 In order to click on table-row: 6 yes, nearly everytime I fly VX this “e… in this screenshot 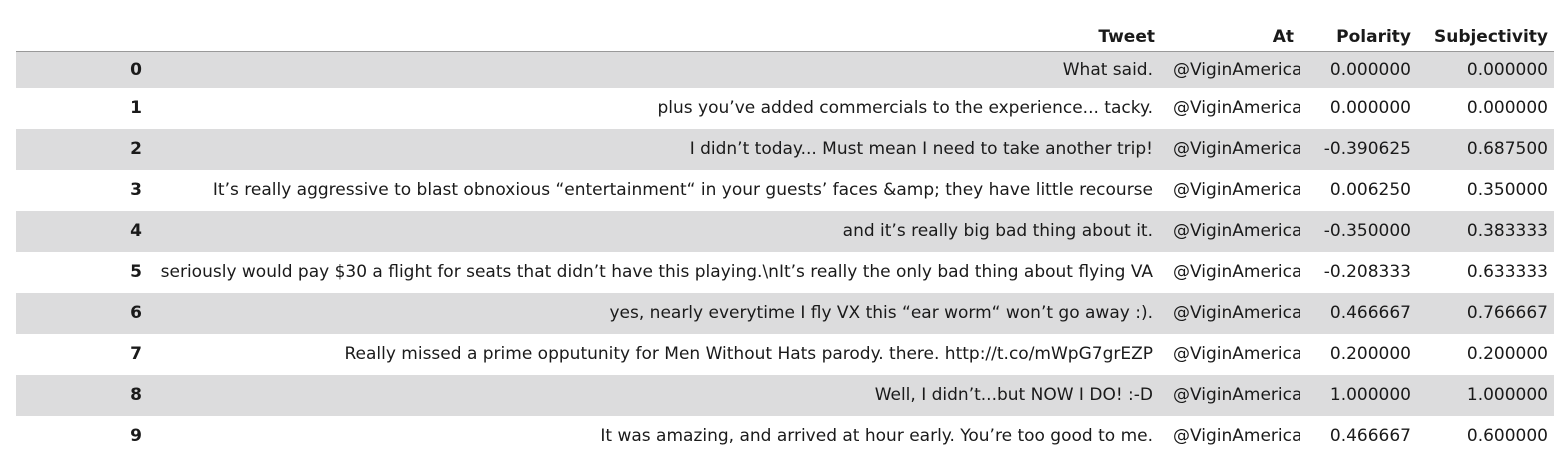, I will do `click(785, 313)`.